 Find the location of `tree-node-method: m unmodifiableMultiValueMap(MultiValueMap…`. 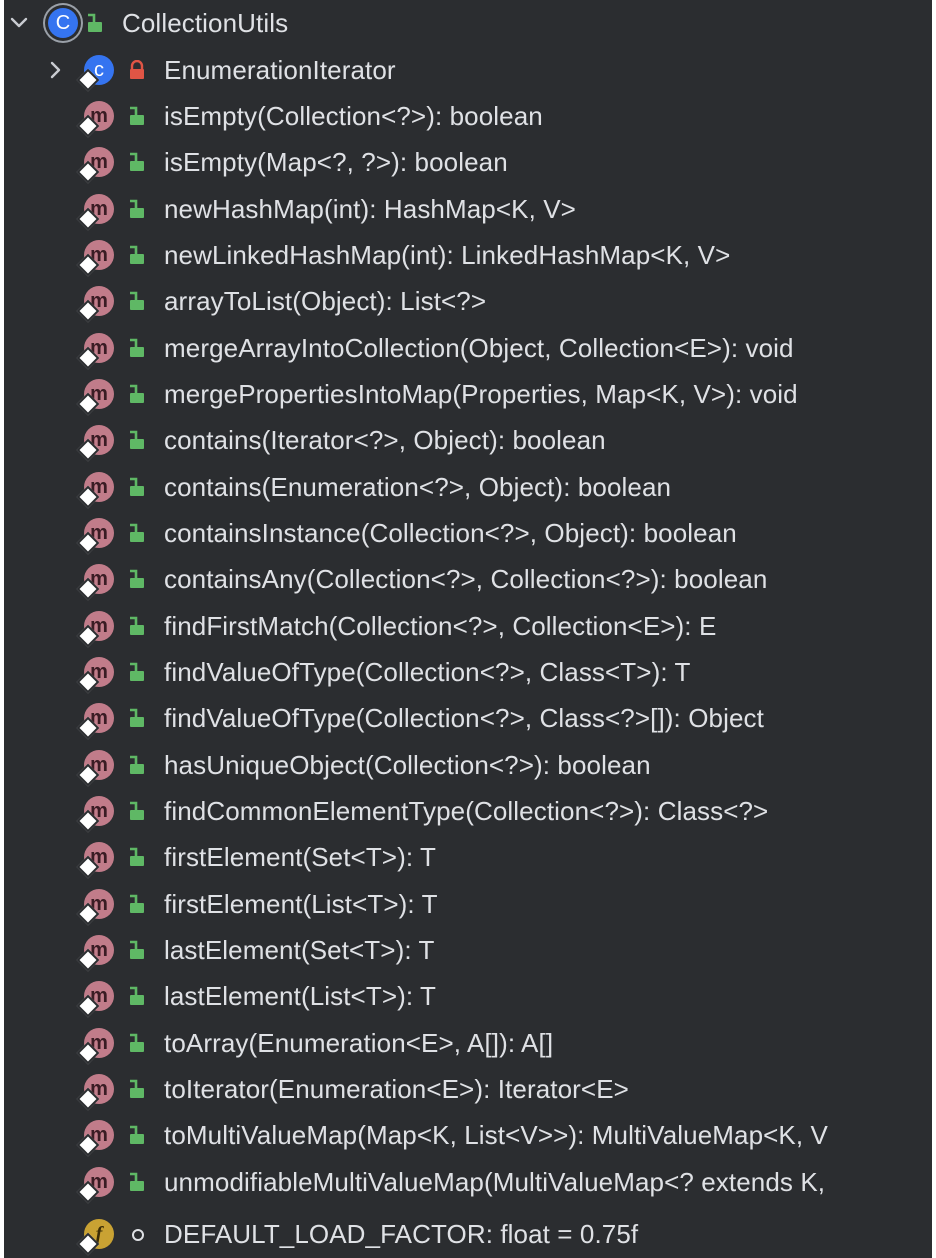

tree-node-method: m unmodifiableMultiValueMap(MultiValueMap… is located at coordinates (468, 1182).